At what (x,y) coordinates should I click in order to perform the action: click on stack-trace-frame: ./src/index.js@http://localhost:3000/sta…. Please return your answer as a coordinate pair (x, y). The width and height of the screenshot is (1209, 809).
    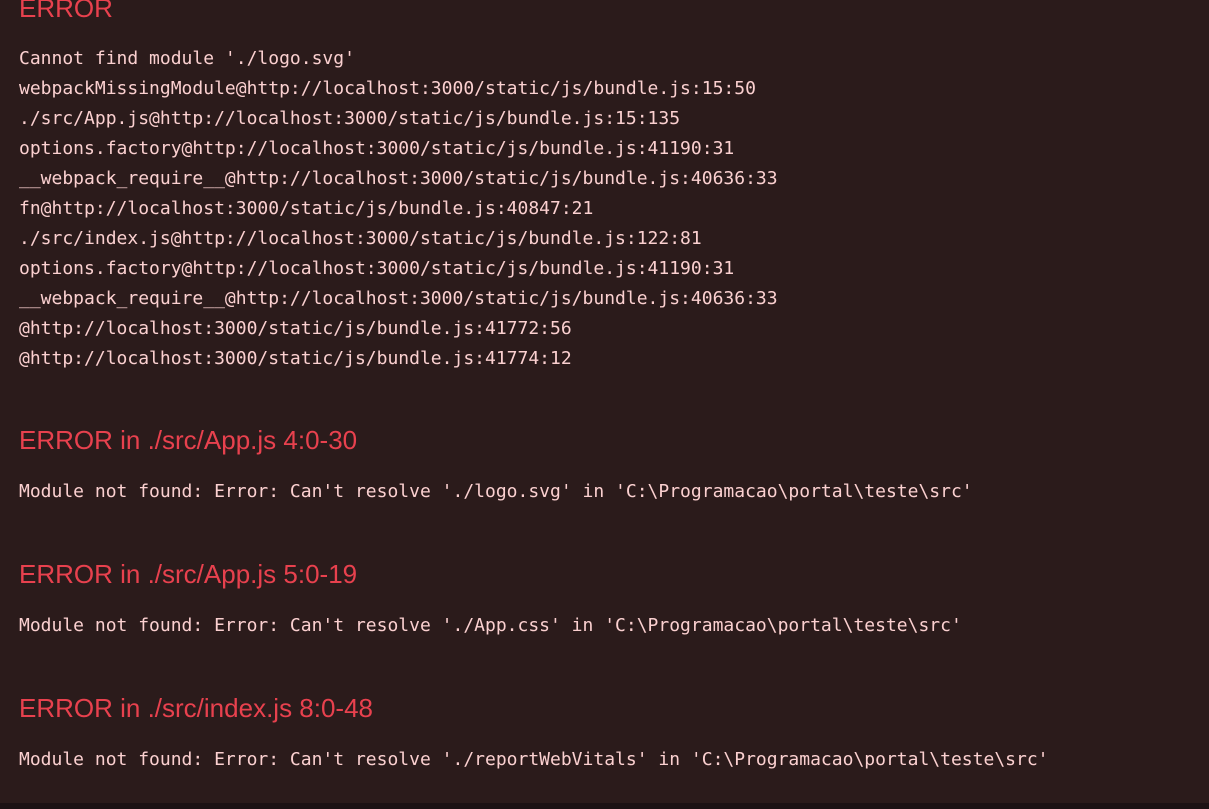
    Looking at the image, I should click on (360, 238).